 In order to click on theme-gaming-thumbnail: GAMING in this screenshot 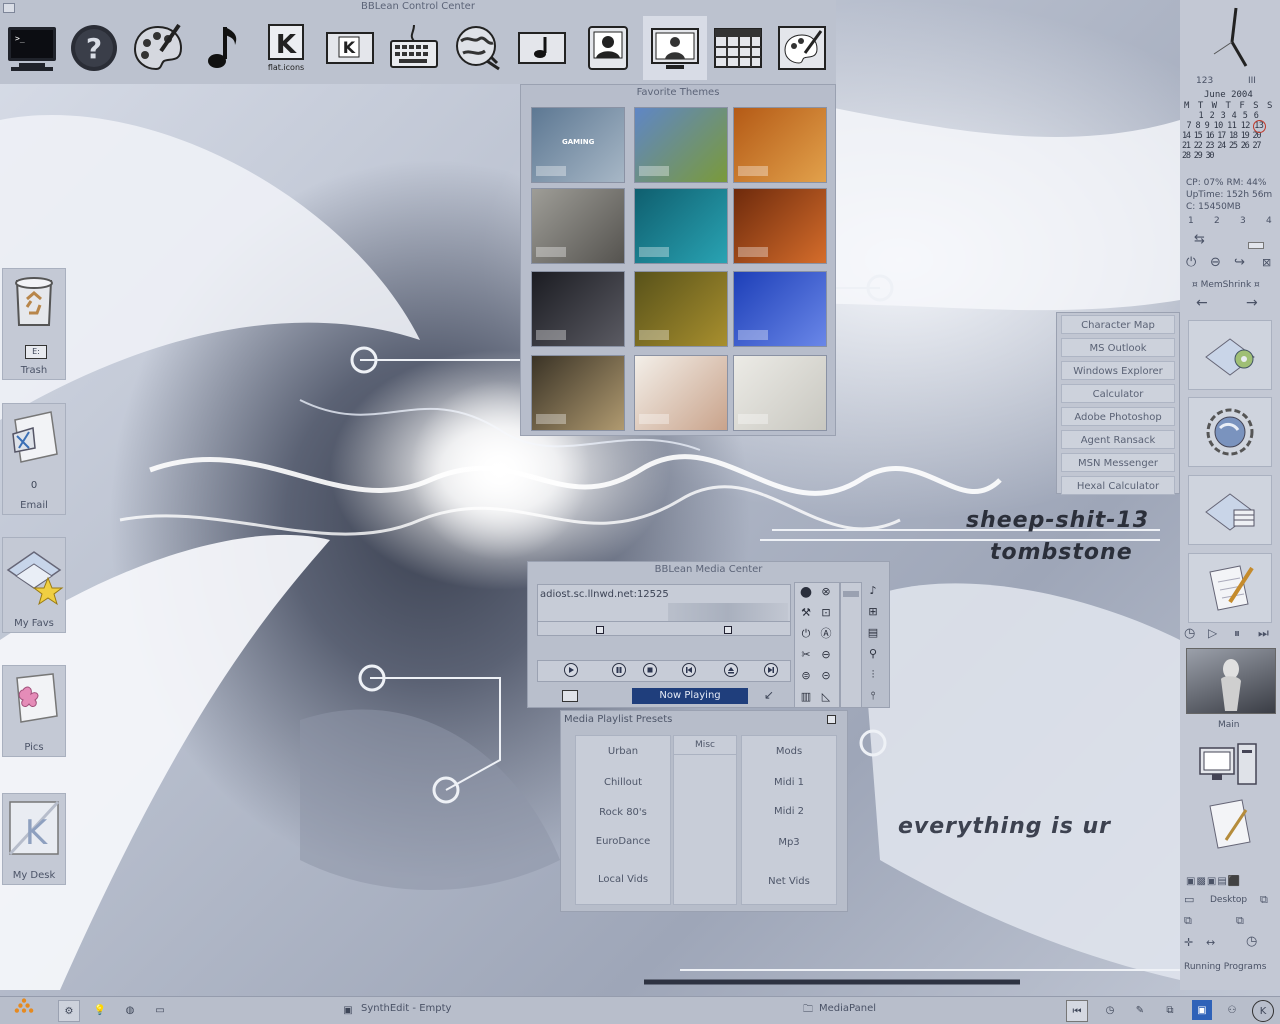, I will do `click(578, 145)`.